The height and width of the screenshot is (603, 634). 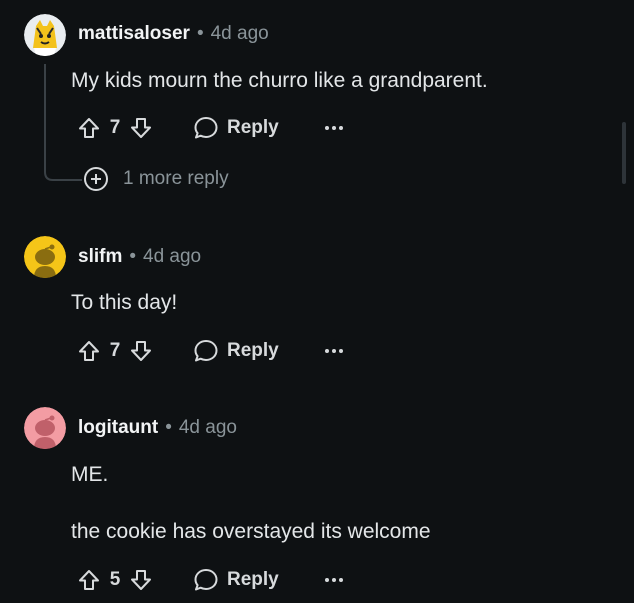 I want to click on comment-meta: logitaunt • 4d ago, so click(x=157, y=428).